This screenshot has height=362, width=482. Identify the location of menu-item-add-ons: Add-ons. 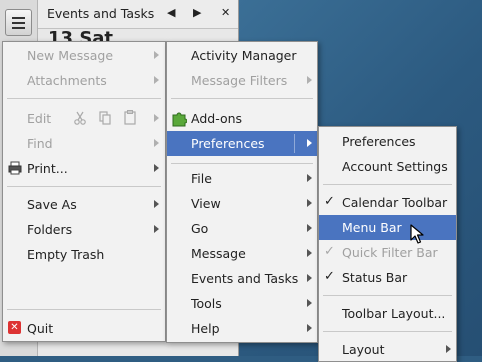
(242, 118).